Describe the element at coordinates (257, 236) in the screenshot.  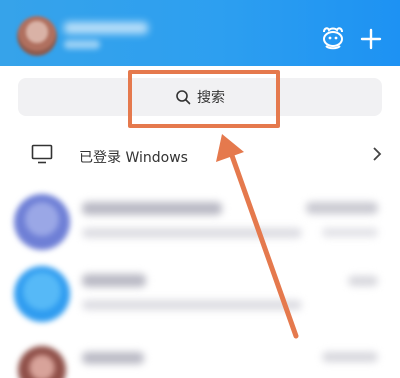
I see `annotation-arrow` at that location.